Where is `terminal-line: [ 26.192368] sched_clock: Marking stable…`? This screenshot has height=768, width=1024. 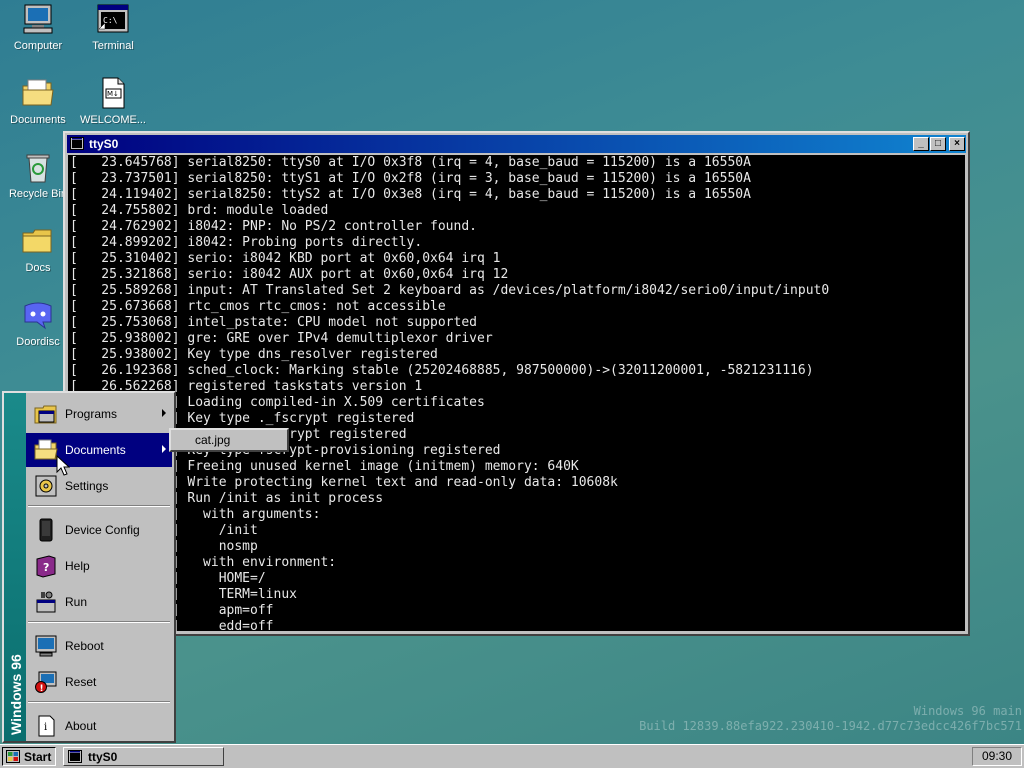
terminal-line: [ 26.192368] sched_clock: Marking stable… is located at coordinates (442, 370).